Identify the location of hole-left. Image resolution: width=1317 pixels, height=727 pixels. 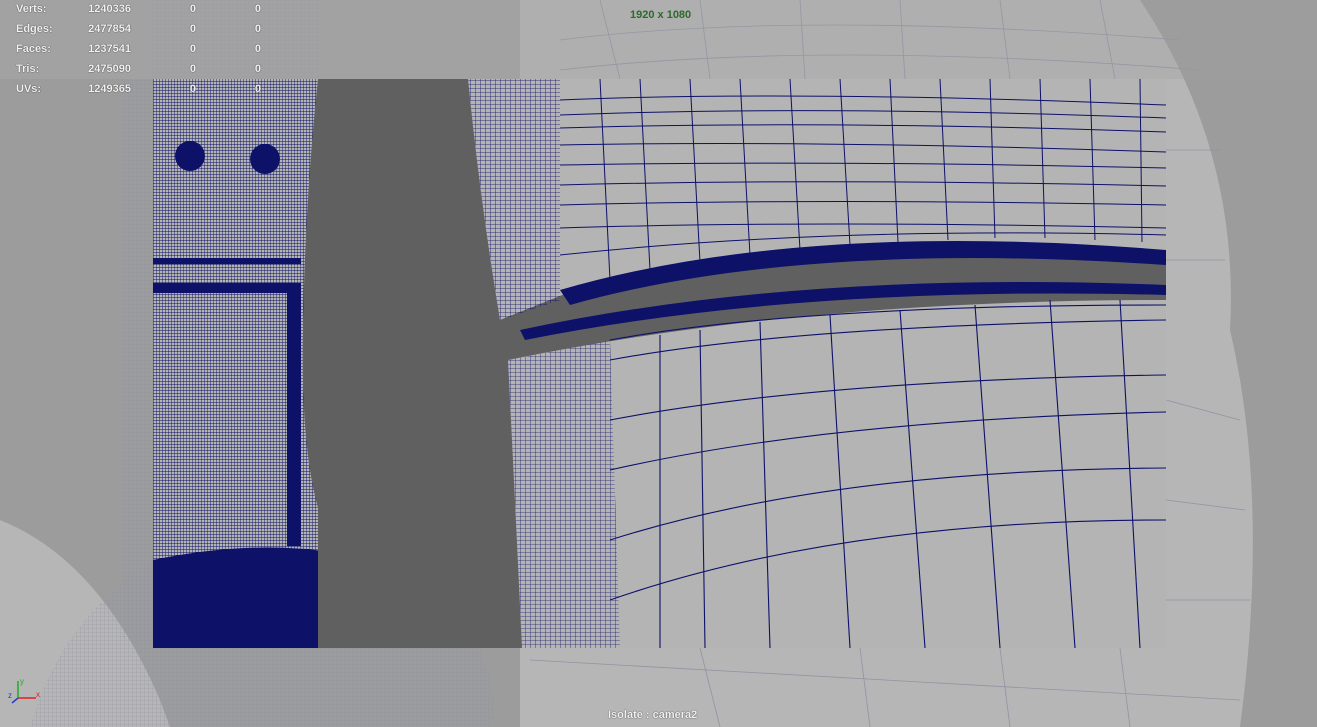
(190, 156).